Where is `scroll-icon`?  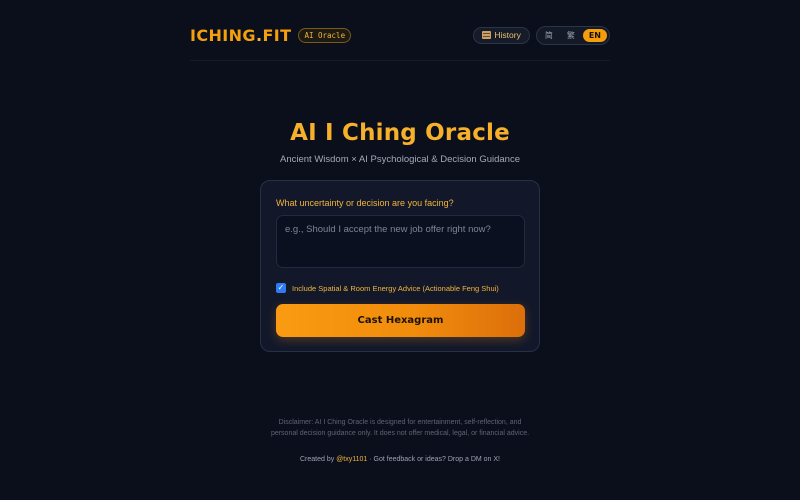 scroll-icon is located at coordinates (487, 35).